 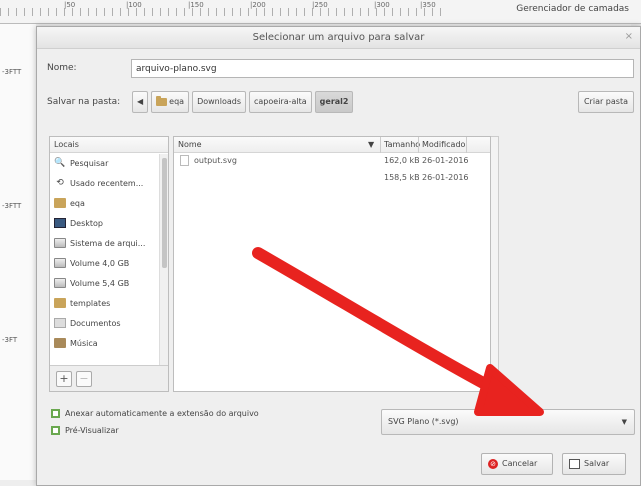 I want to click on places-scrollbar, so click(x=163, y=259).